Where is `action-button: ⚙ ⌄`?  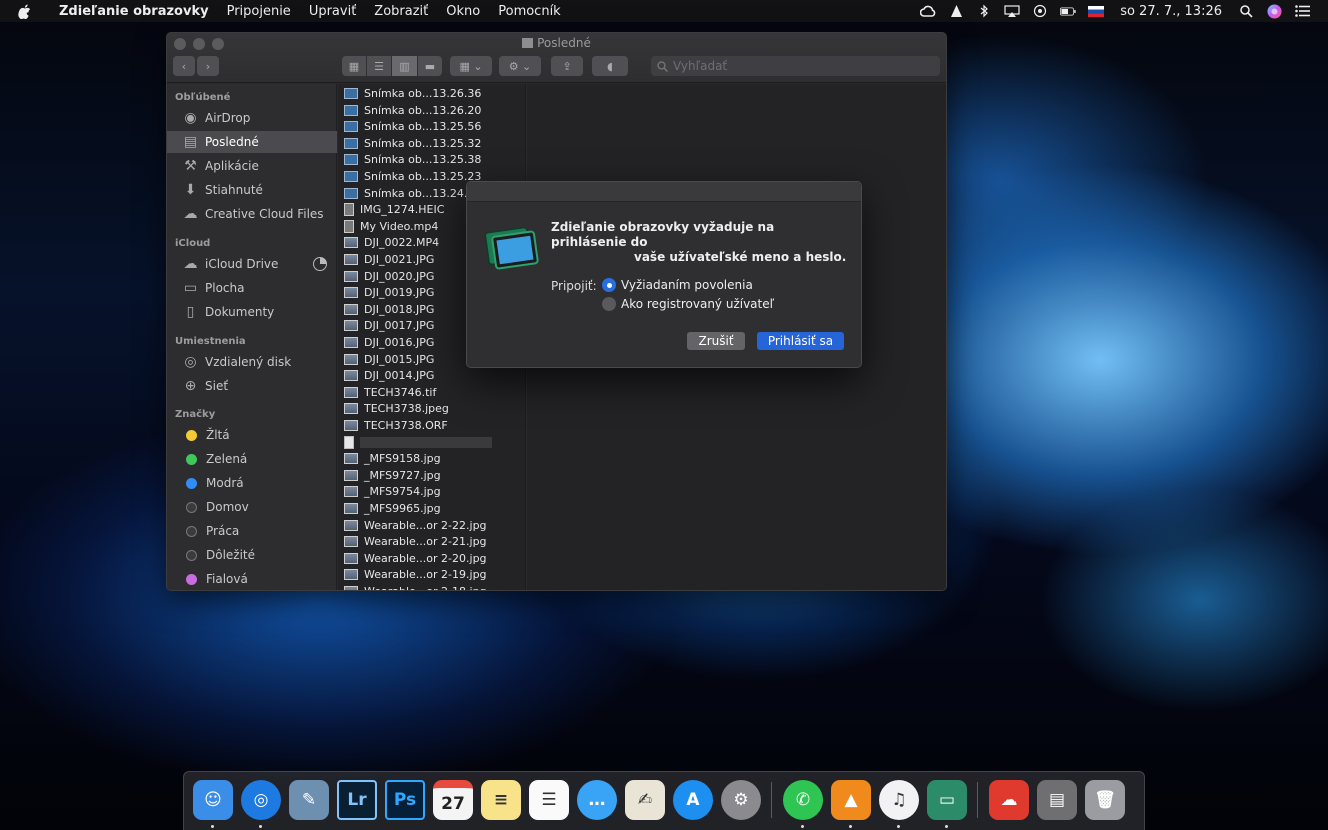
action-button: ⚙ ⌄ is located at coordinates (520, 66).